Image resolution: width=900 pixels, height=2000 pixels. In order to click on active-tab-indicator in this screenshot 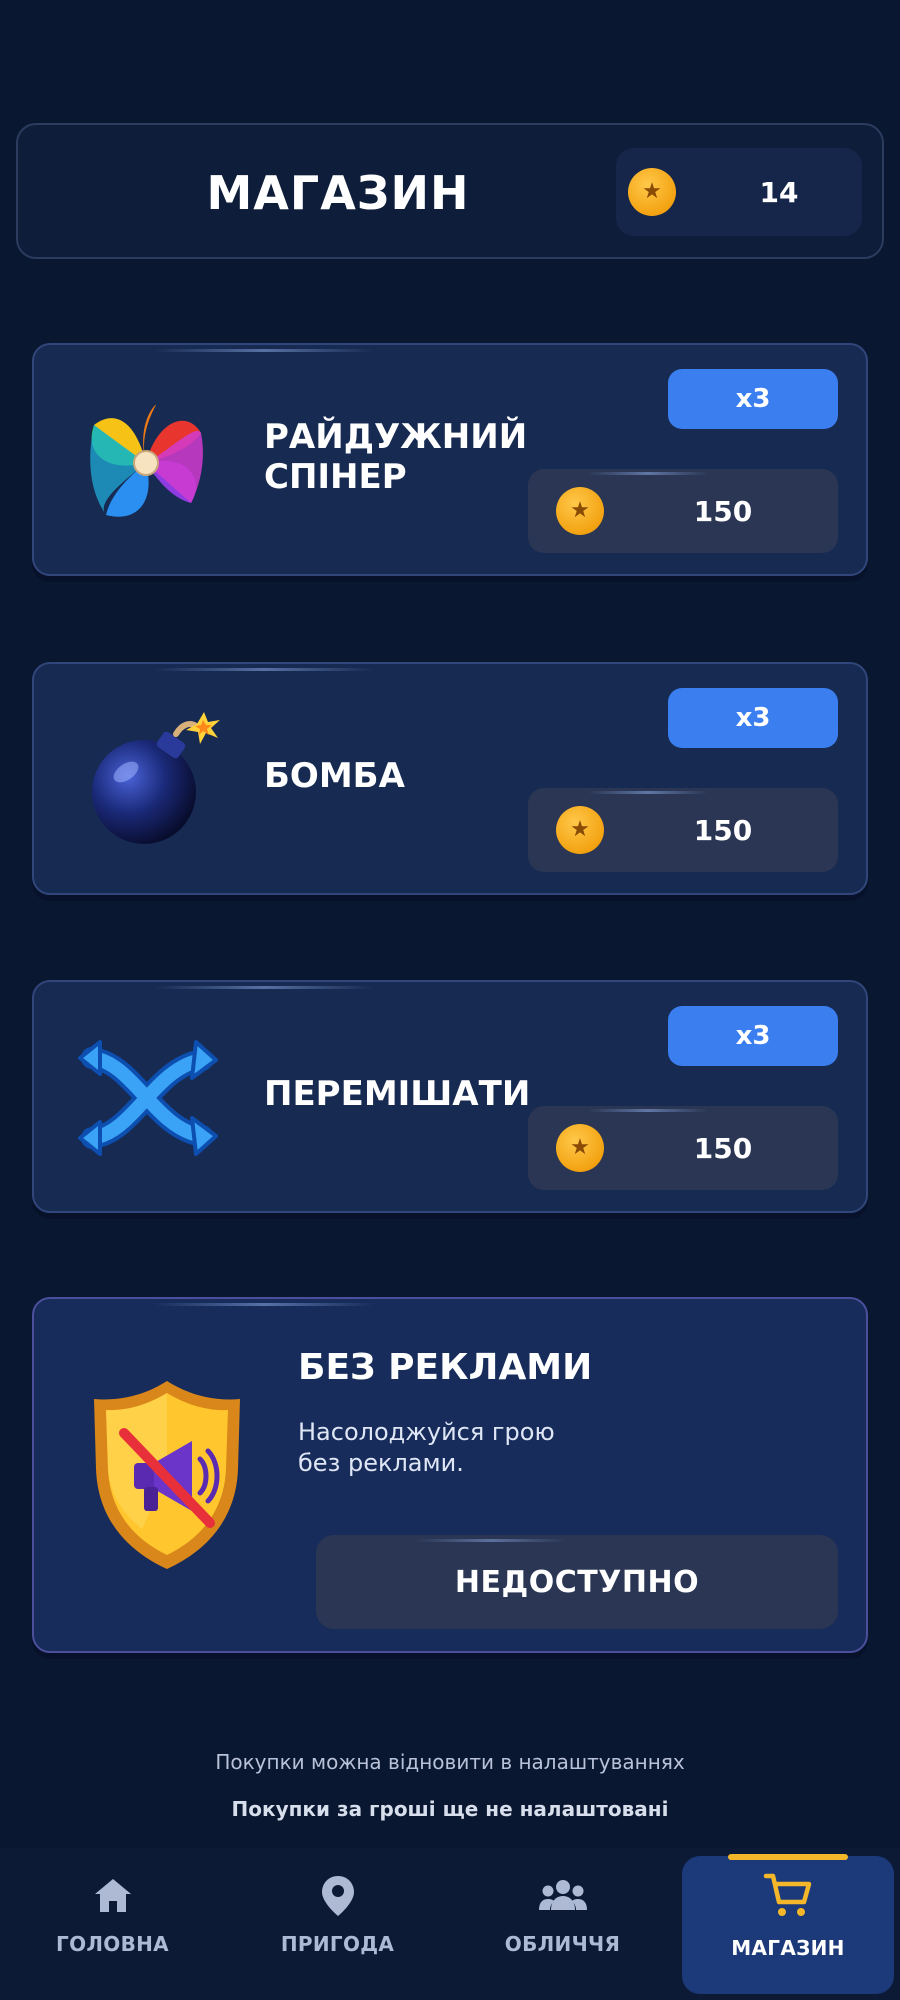, I will do `click(788, 1857)`.